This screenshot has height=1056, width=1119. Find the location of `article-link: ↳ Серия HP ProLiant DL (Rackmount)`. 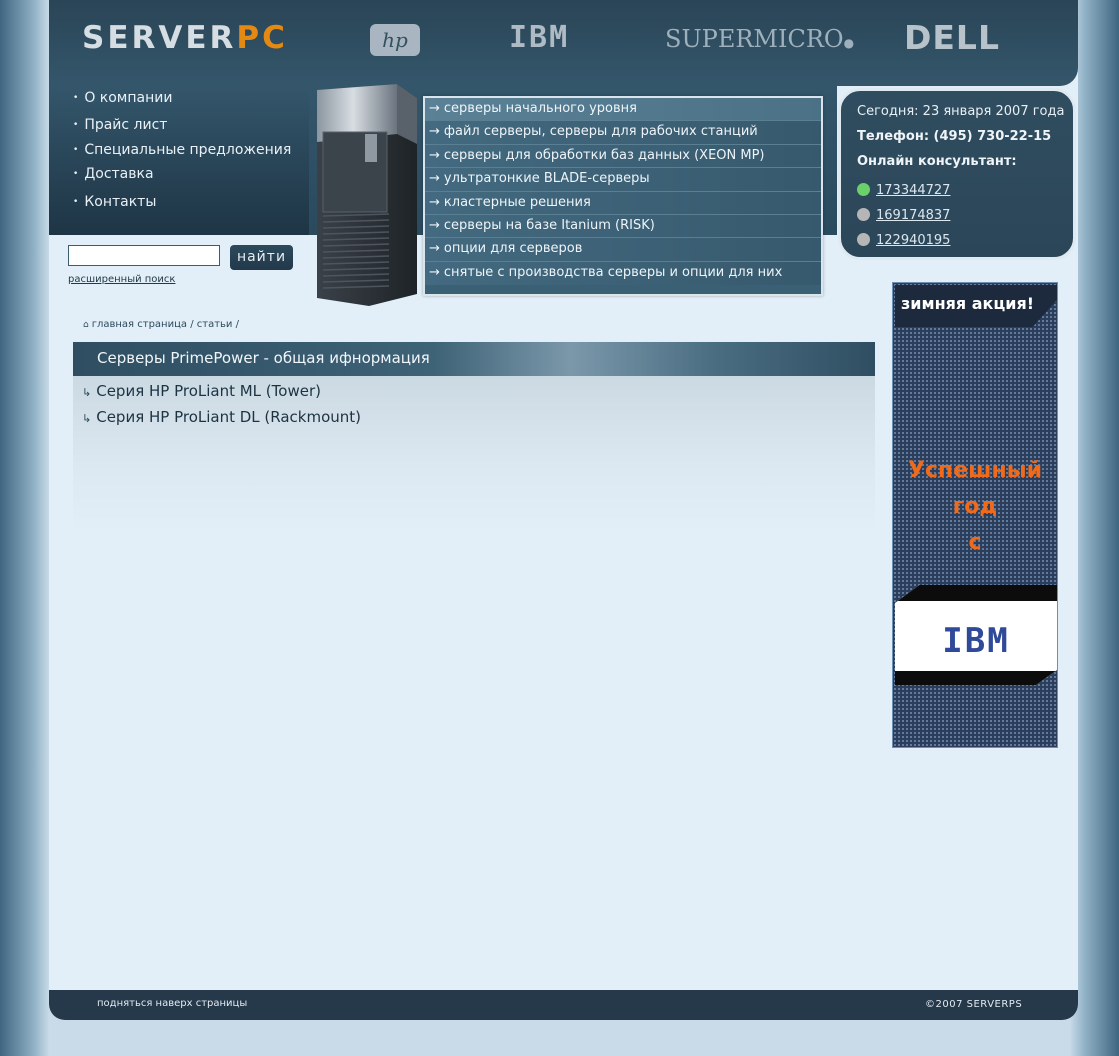

article-link: ↳ Серия HP ProLiant DL (Rackmount) is located at coordinates (221, 417).